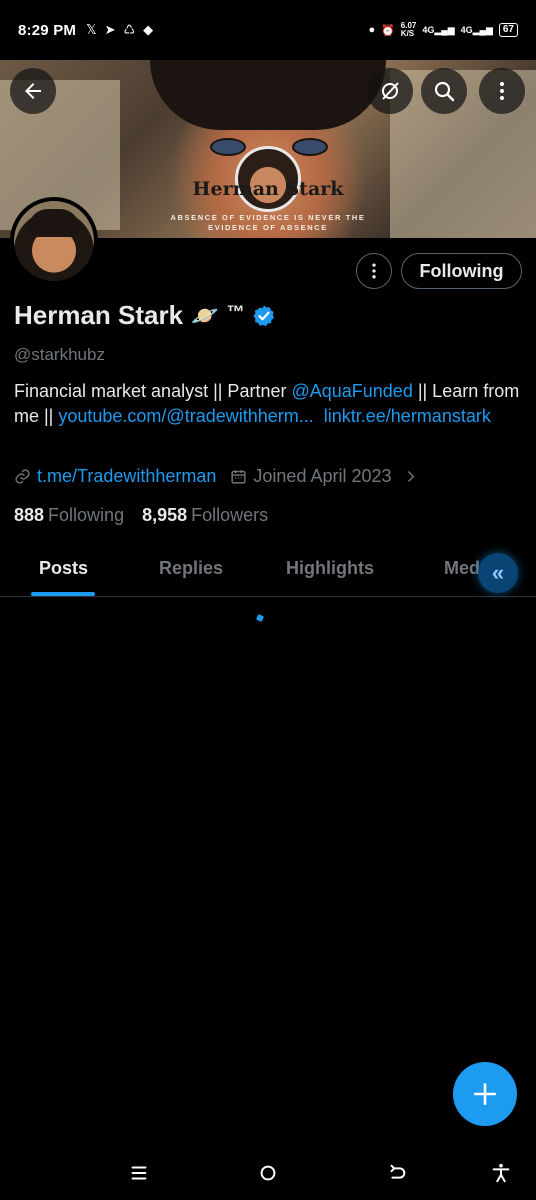  I want to click on profile-tabs: Posts Replies Highlights Med, so click(268, 572).